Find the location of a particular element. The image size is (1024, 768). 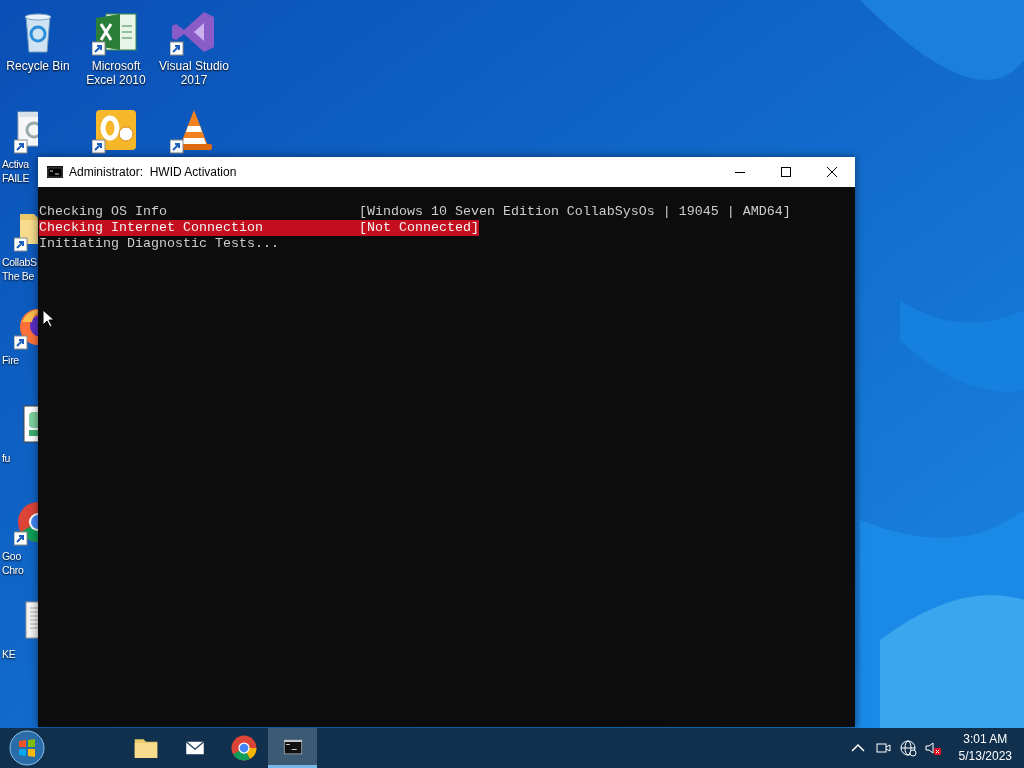

console-icon is located at coordinates (55, 172).